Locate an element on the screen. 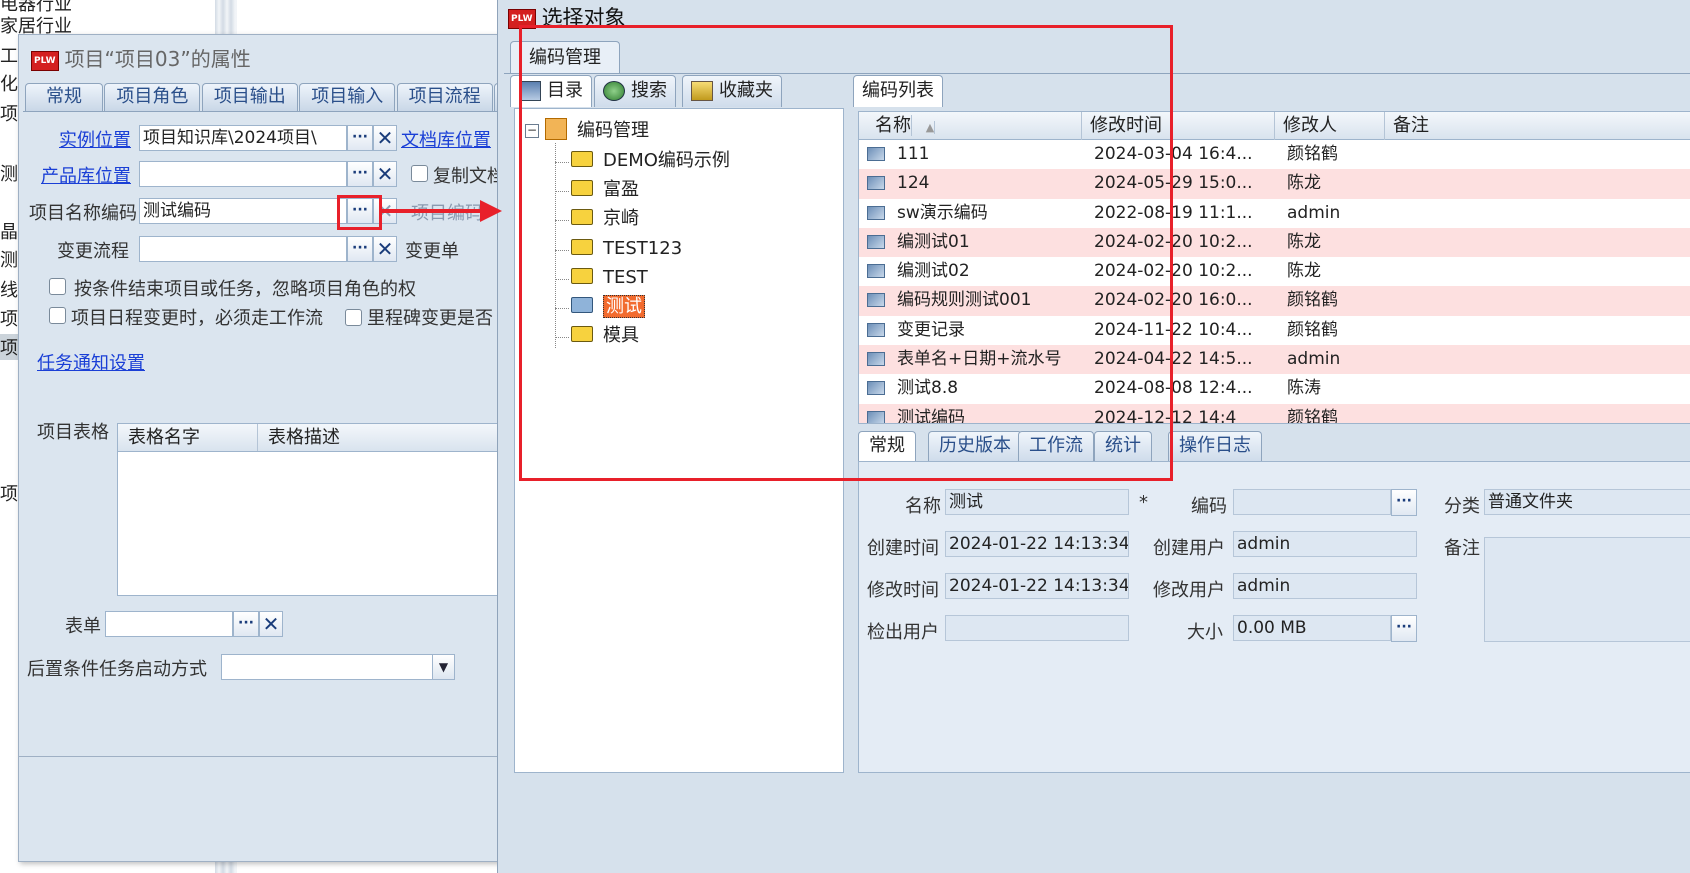 Image resolution: width=1690 pixels, height=873 pixels. name-label: 名称 is located at coordinates (923, 506).